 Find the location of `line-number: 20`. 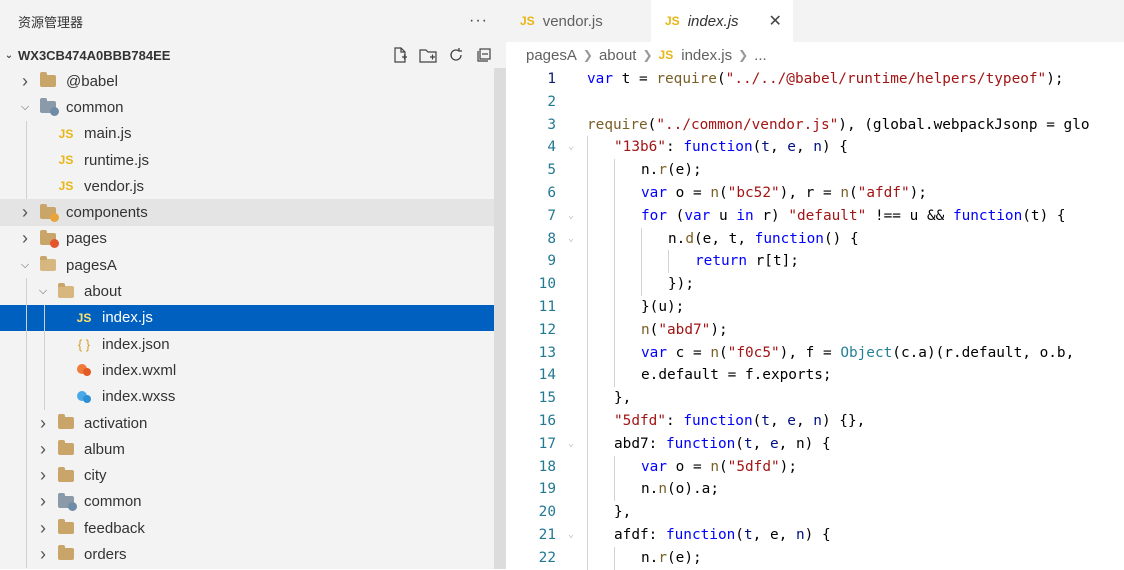

line-number: 20 is located at coordinates (547, 512).